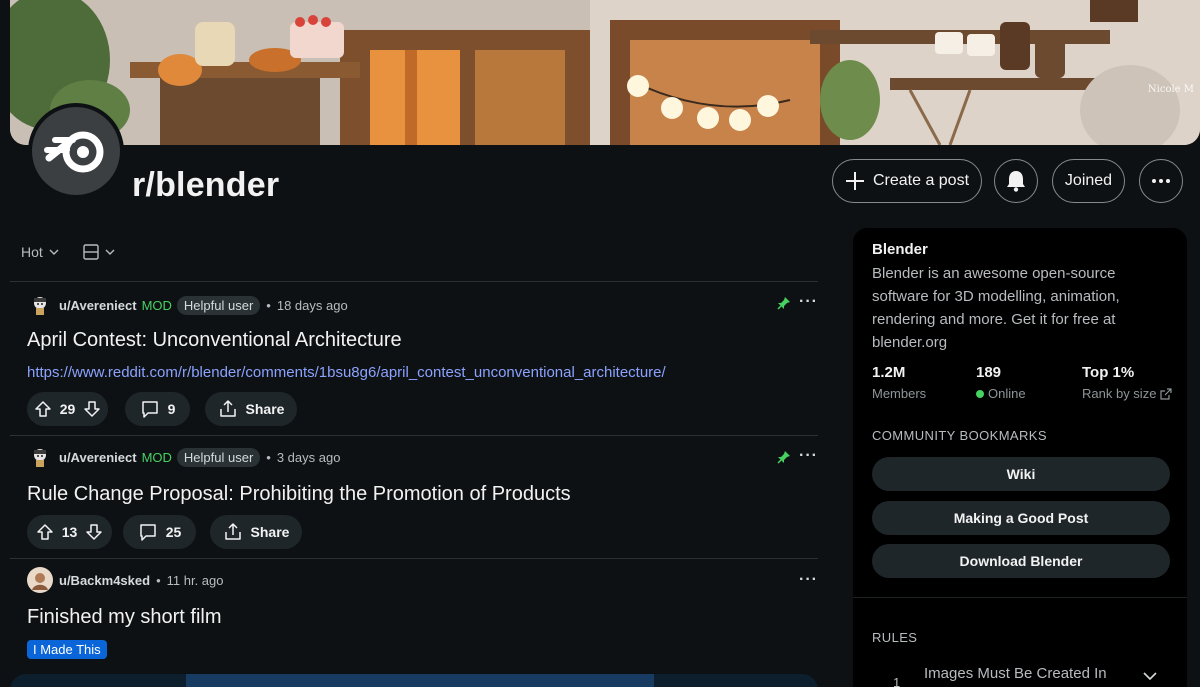 This screenshot has width=1200, height=687. What do you see at coordinates (1021, 518) in the screenshot?
I see `bookmark-making-a-good-post: Making a Good Post` at bounding box center [1021, 518].